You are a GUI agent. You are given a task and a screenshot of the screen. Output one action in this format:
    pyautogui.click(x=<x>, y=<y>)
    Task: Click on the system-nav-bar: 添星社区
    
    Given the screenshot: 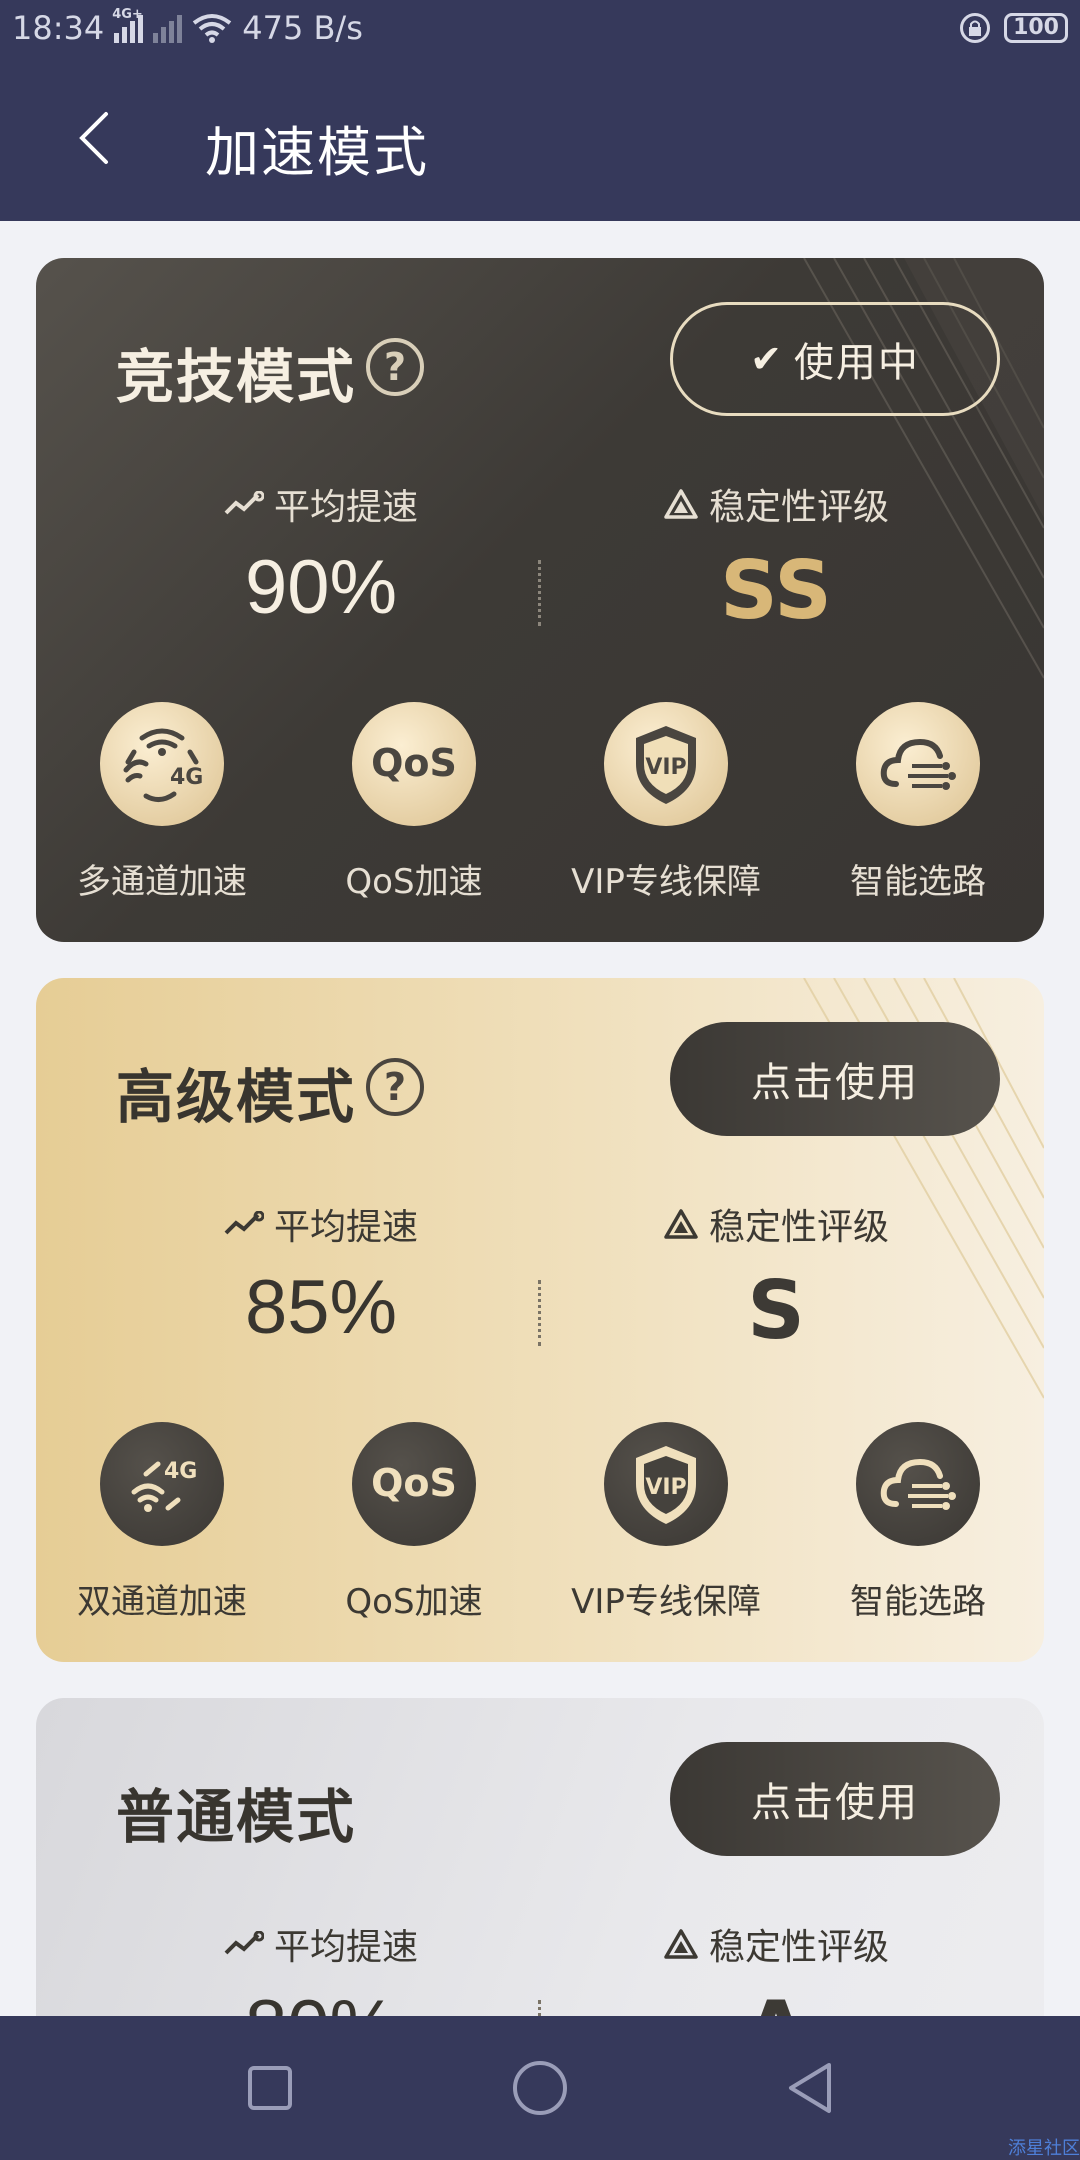 What is the action you would take?
    pyautogui.click(x=540, y=2088)
    